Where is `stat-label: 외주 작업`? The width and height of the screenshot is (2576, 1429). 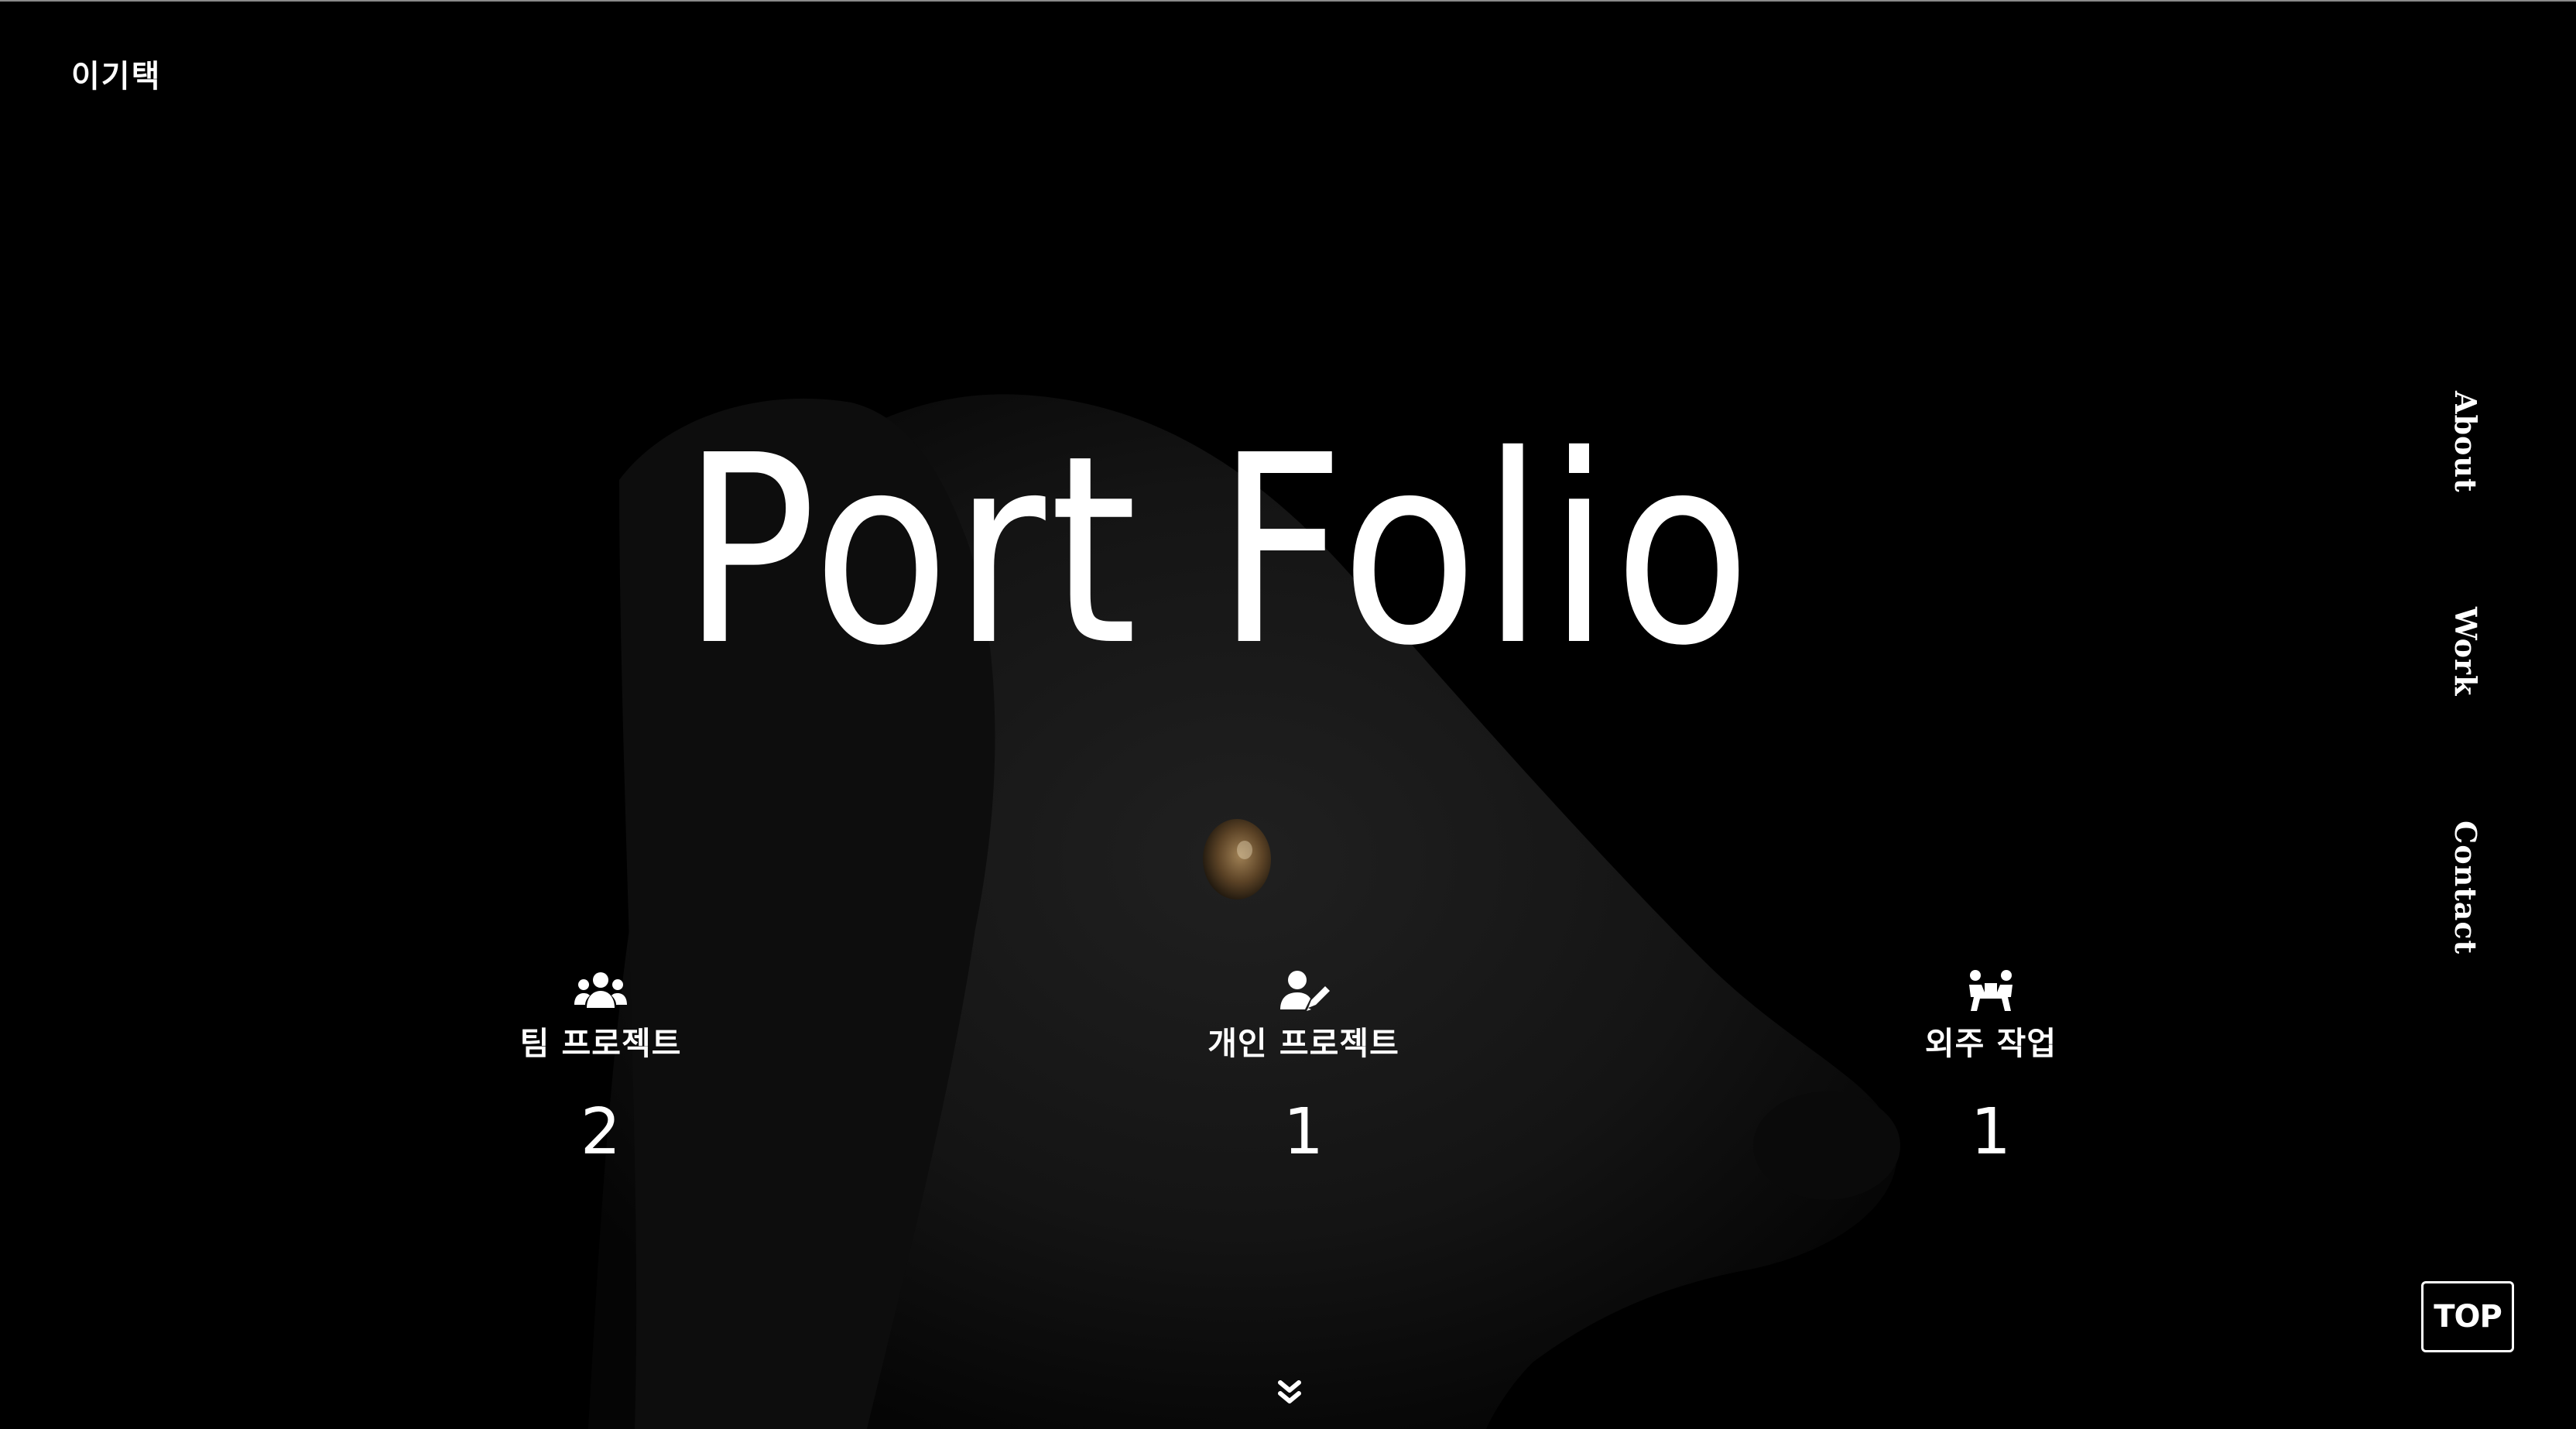
stat-label: 외주 작업 is located at coordinates (1990, 1043).